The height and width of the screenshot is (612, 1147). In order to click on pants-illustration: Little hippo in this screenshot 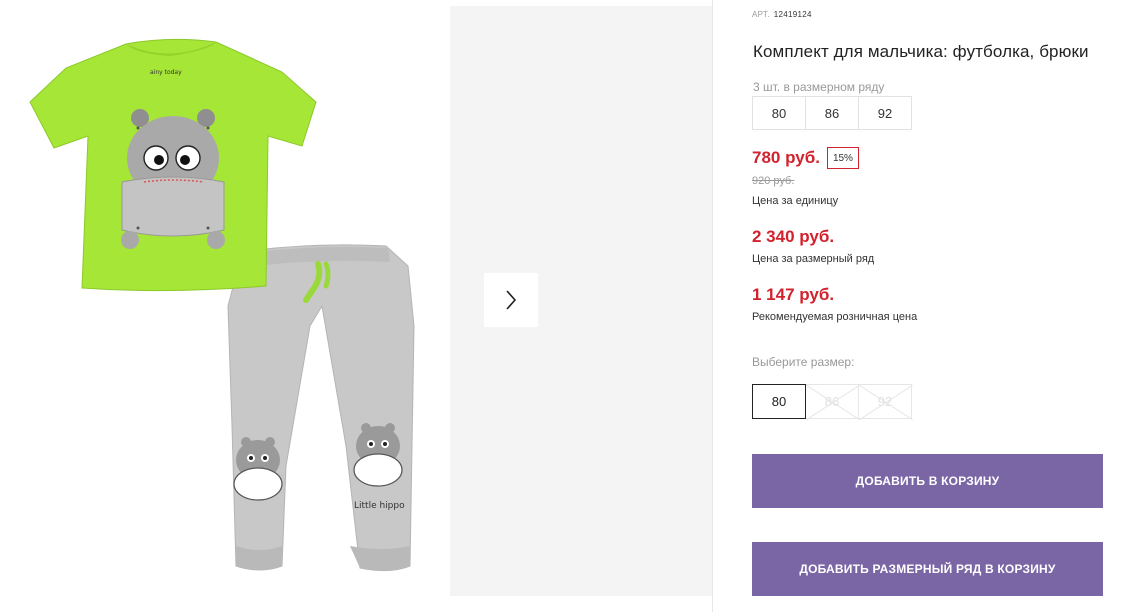, I will do `click(321, 408)`.